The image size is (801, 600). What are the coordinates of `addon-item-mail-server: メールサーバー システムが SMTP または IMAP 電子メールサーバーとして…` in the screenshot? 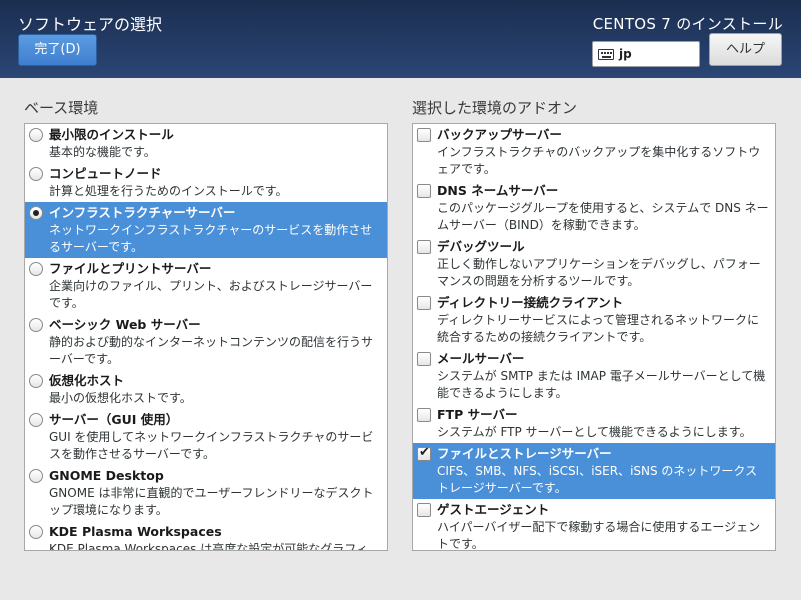 It's located at (594, 376).